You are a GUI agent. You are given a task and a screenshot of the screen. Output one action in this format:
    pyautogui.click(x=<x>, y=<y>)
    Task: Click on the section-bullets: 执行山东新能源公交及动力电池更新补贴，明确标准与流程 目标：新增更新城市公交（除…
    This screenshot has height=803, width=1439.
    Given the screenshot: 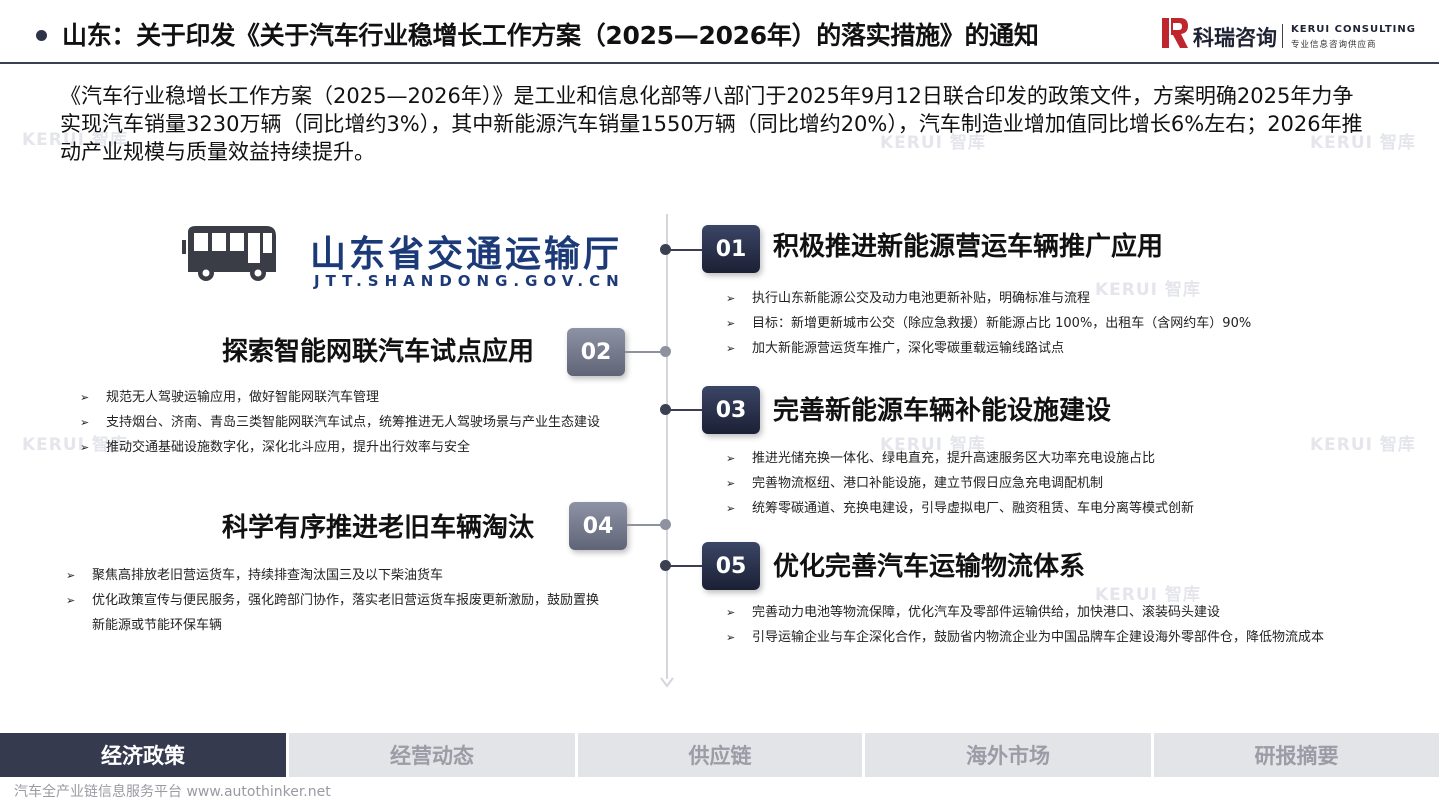 What is the action you would take?
    pyautogui.click(x=1036, y=323)
    